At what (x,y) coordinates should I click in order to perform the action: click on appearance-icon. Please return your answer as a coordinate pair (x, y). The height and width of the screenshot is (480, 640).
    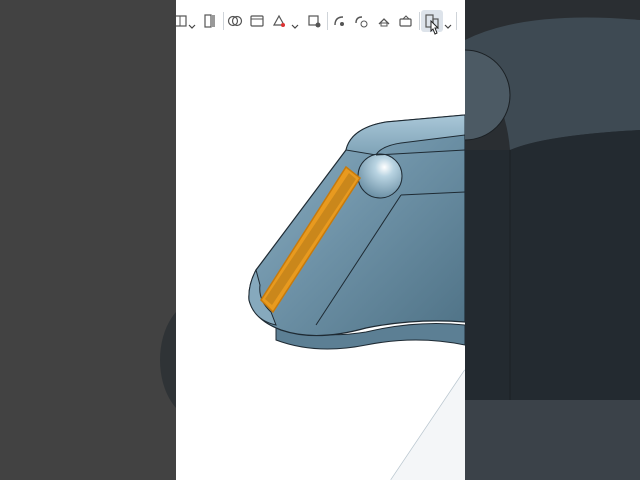
    Looking at the image, I should click on (279, 21).